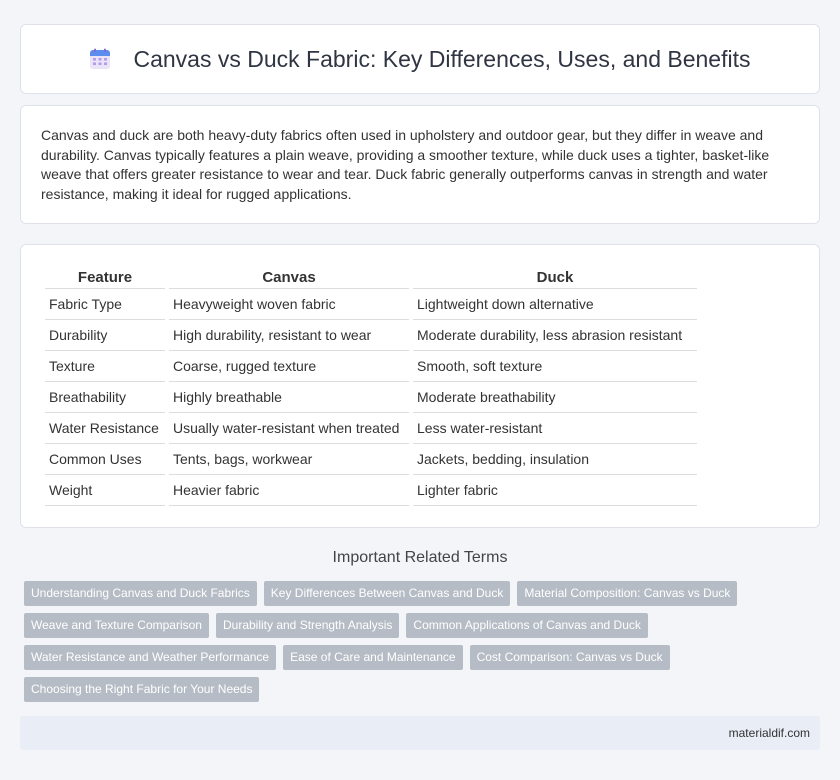 The width and height of the screenshot is (840, 780). Describe the element at coordinates (373, 657) in the screenshot. I see `related-term-tag: Ease of Care and Maintenance` at that location.